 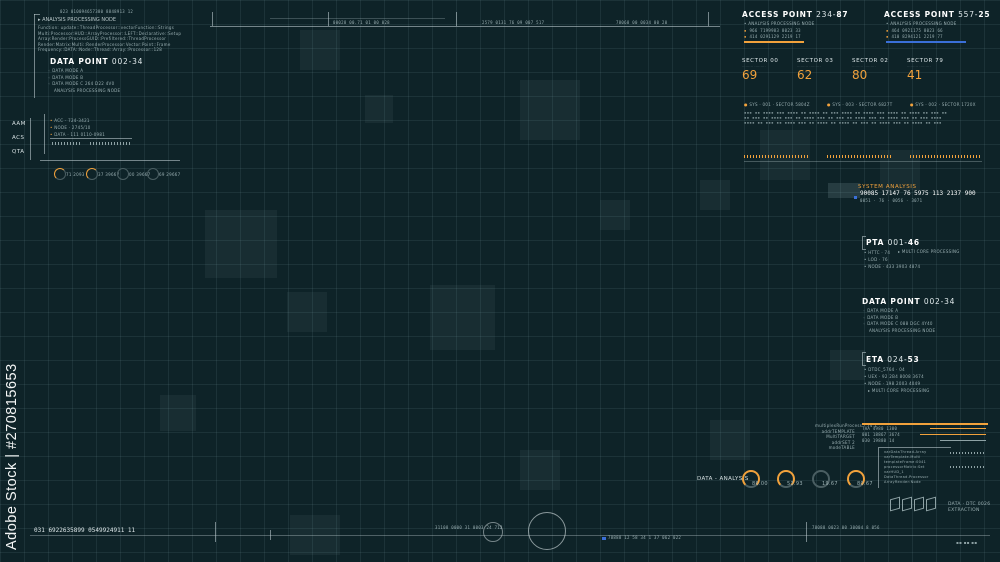 What do you see at coordinates (894, 266) in the screenshot?
I see `pta-item: NODE · 433 3903 4874` at bounding box center [894, 266].